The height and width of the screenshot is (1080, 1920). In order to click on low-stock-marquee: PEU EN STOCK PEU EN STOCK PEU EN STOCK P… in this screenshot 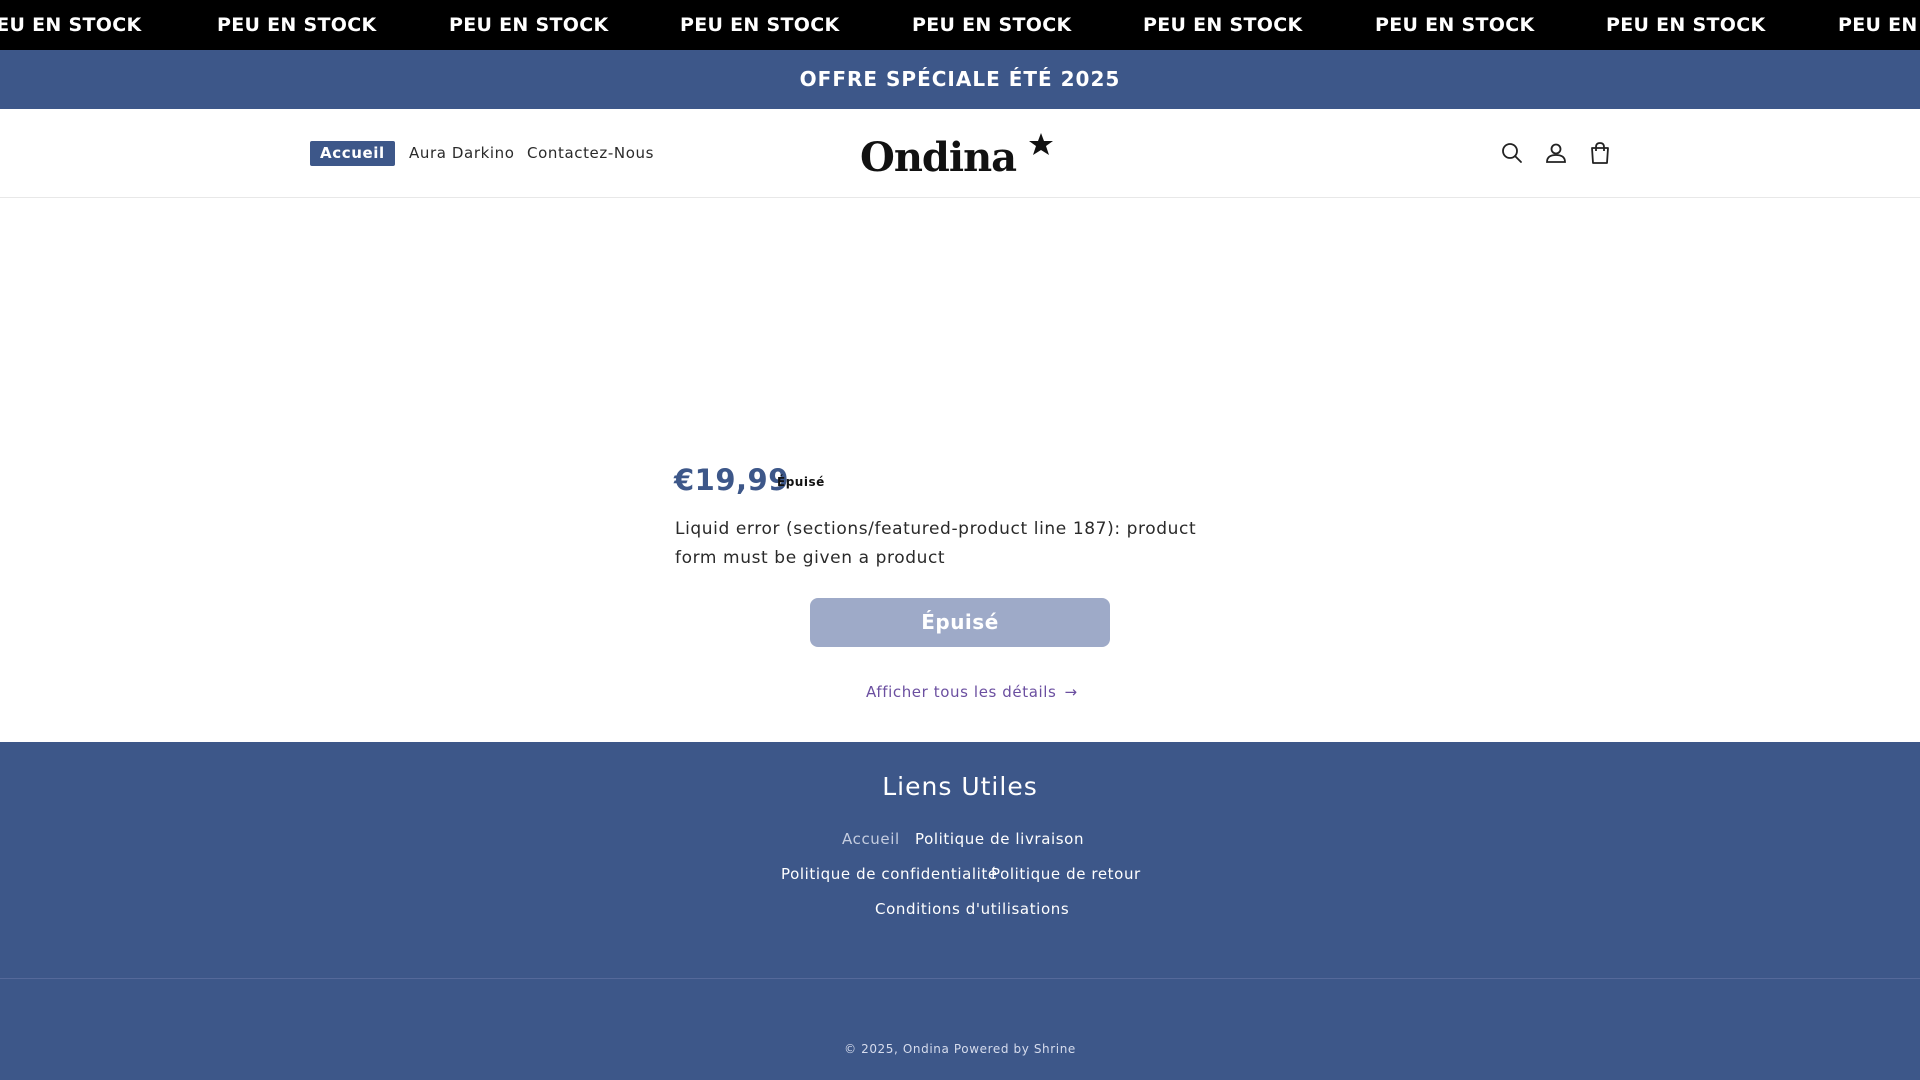, I will do `click(960, 25)`.